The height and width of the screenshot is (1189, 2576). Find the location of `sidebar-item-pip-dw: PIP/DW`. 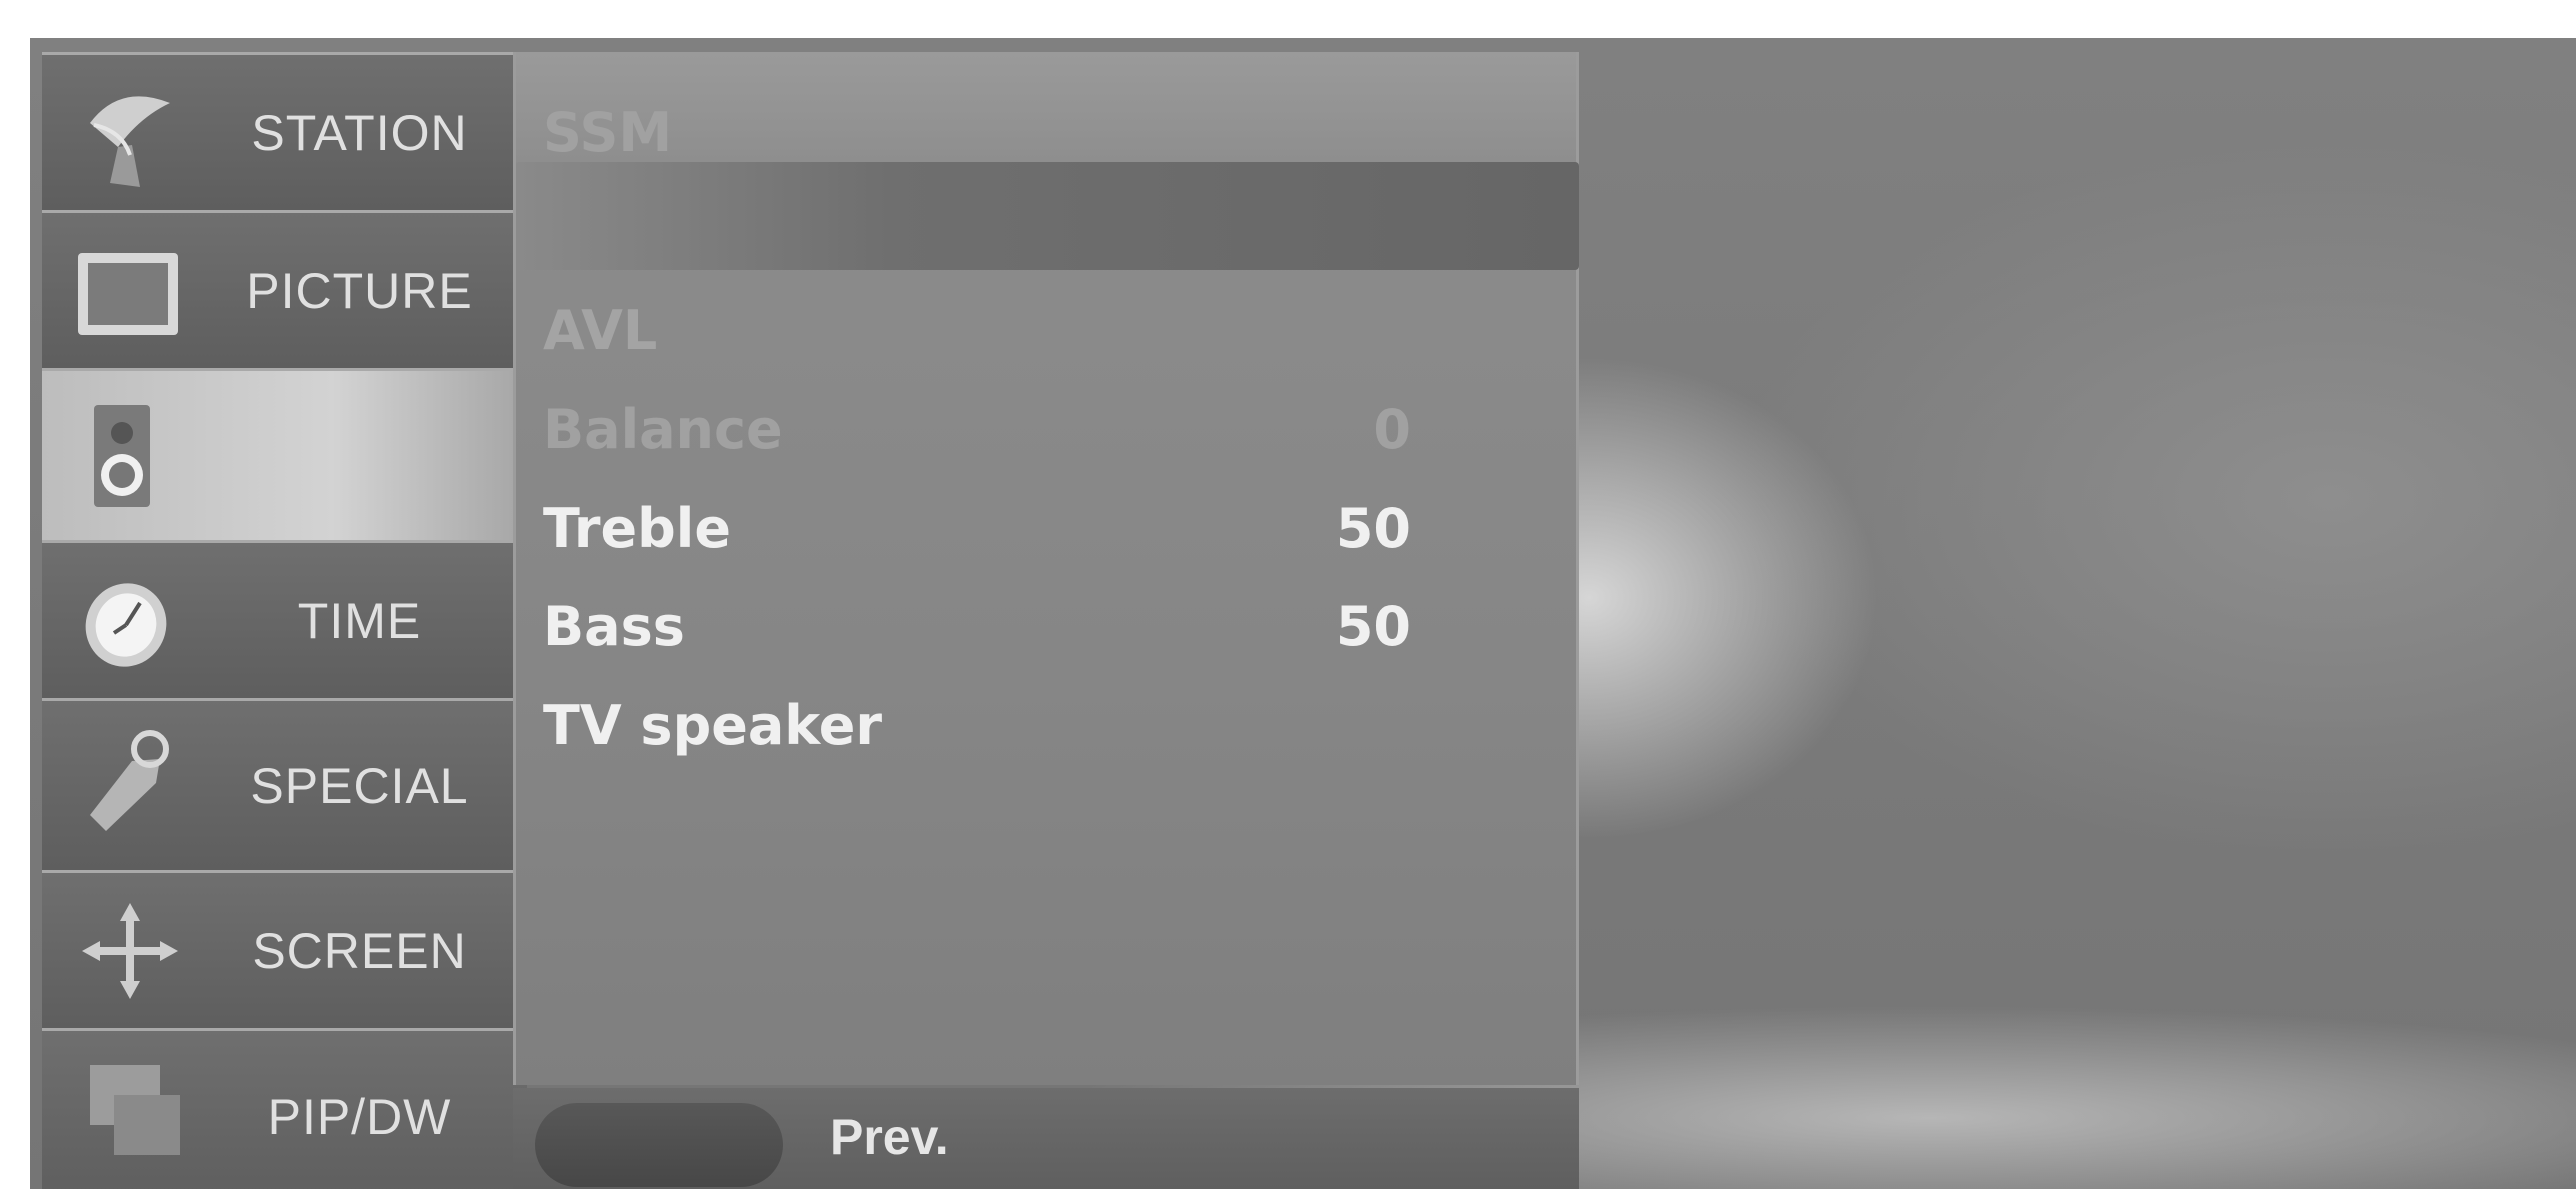

sidebar-item-pip-dw: PIP/DW is located at coordinates (285, 1108).